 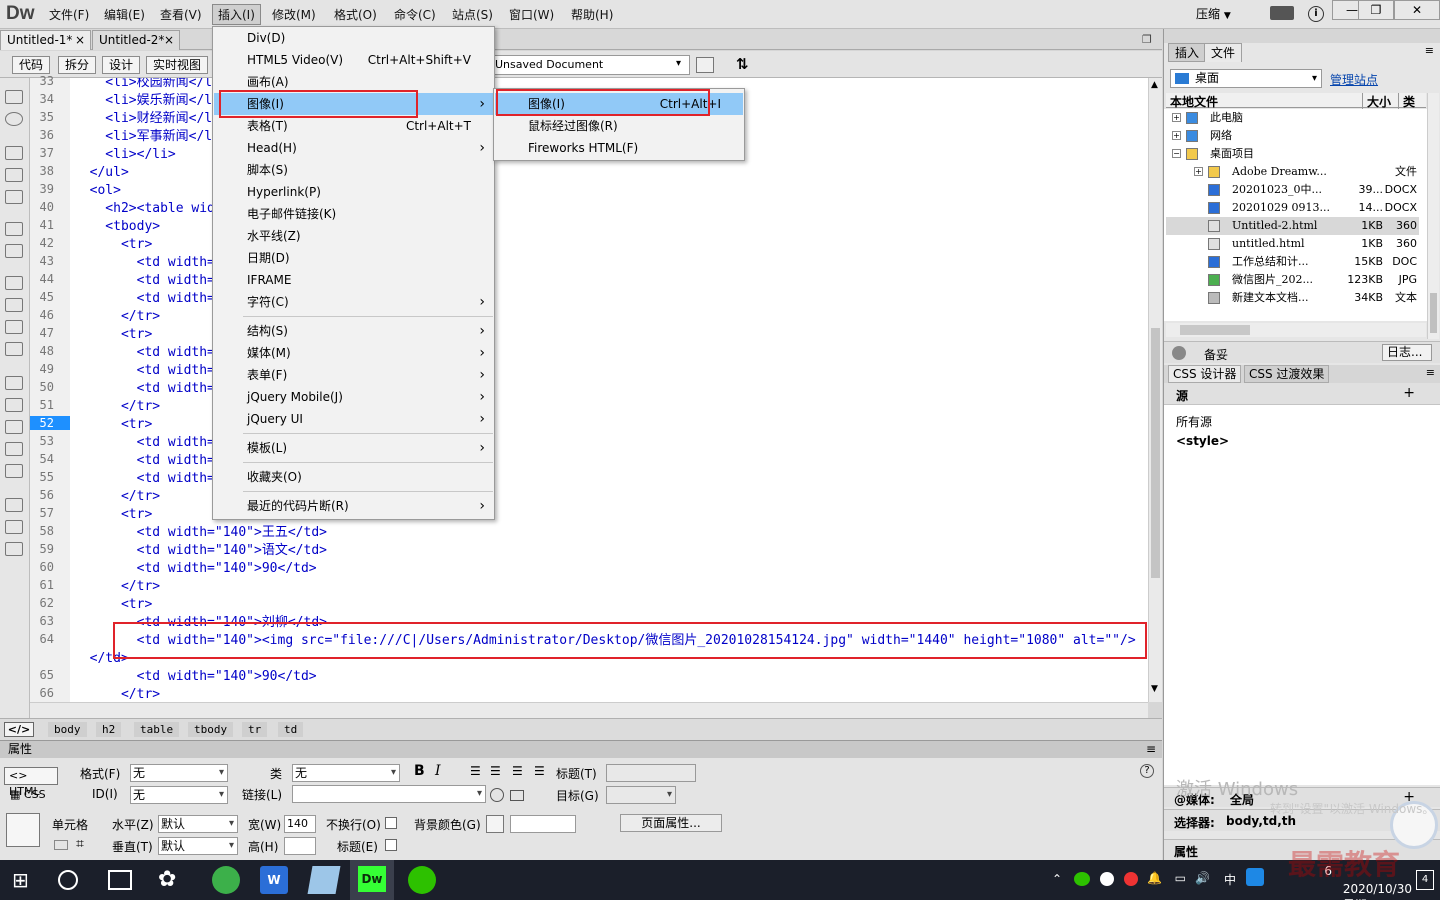 What do you see at coordinates (531, 14) in the screenshot?
I see `menu-window: 窗口(W)` at bounding box center [531, 14].